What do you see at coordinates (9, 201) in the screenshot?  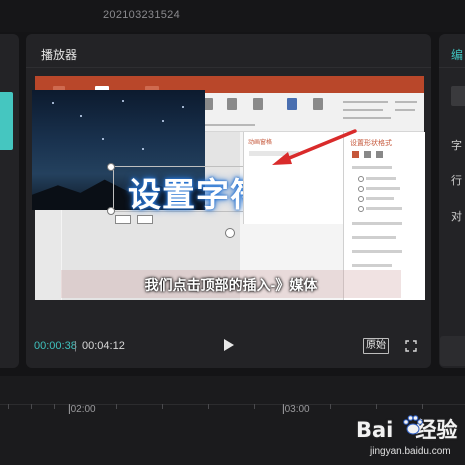 I see `media-panel` at bounding box center [9, 201].